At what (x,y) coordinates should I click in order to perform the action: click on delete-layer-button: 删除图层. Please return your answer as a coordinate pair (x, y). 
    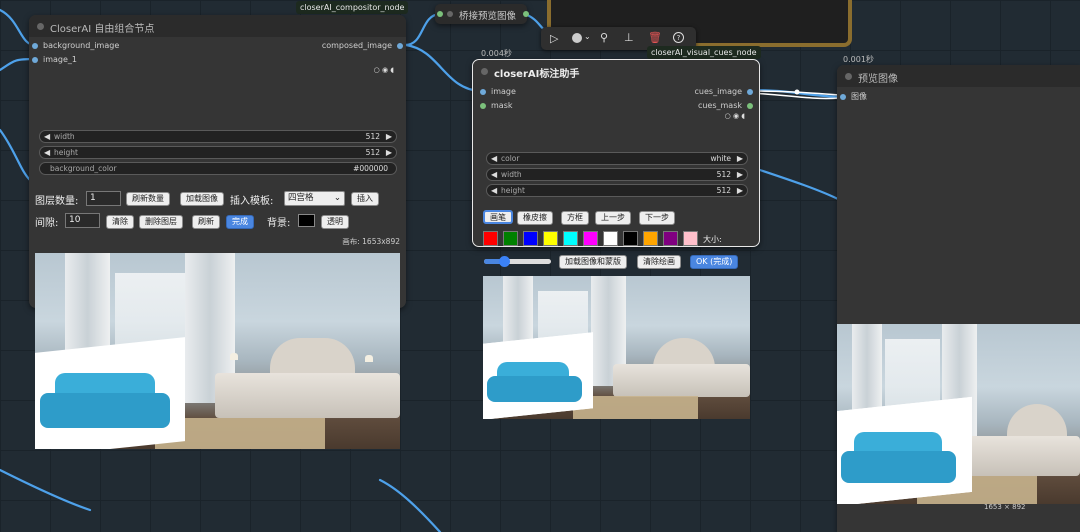
    Looking at the image, I should click on (161, 222).